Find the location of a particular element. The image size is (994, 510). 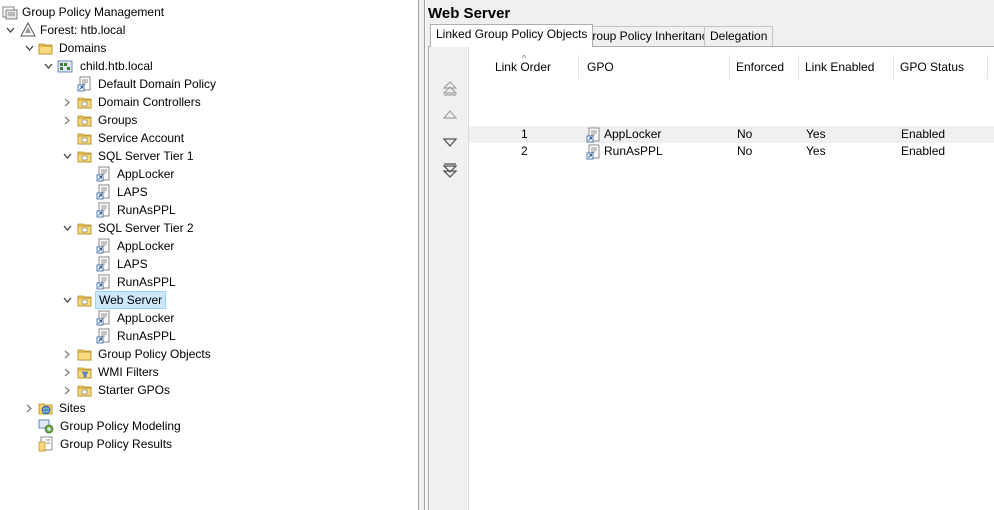

table-row: 1 AppLocker No Yes Enabled is located at coordinates (731, 134).